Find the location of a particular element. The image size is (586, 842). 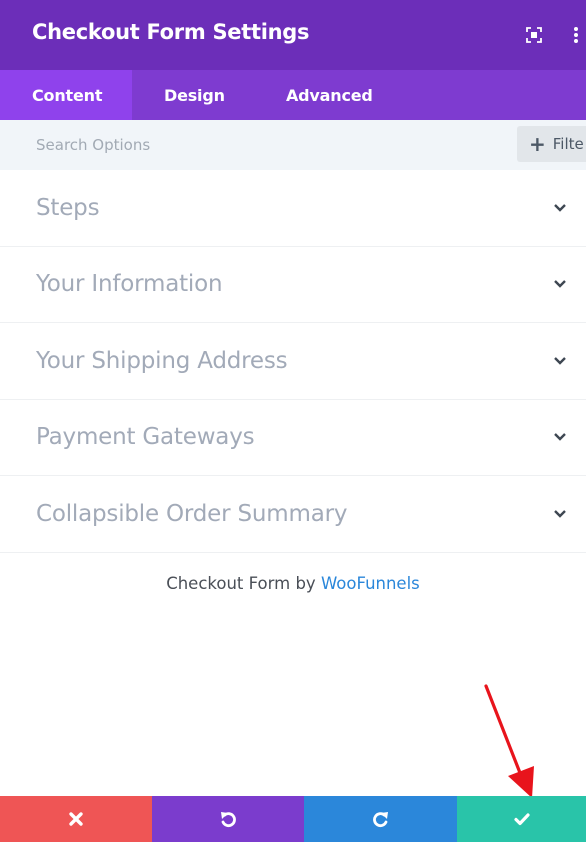

annotation-arrow-icon is located at coordinates (509, 741).